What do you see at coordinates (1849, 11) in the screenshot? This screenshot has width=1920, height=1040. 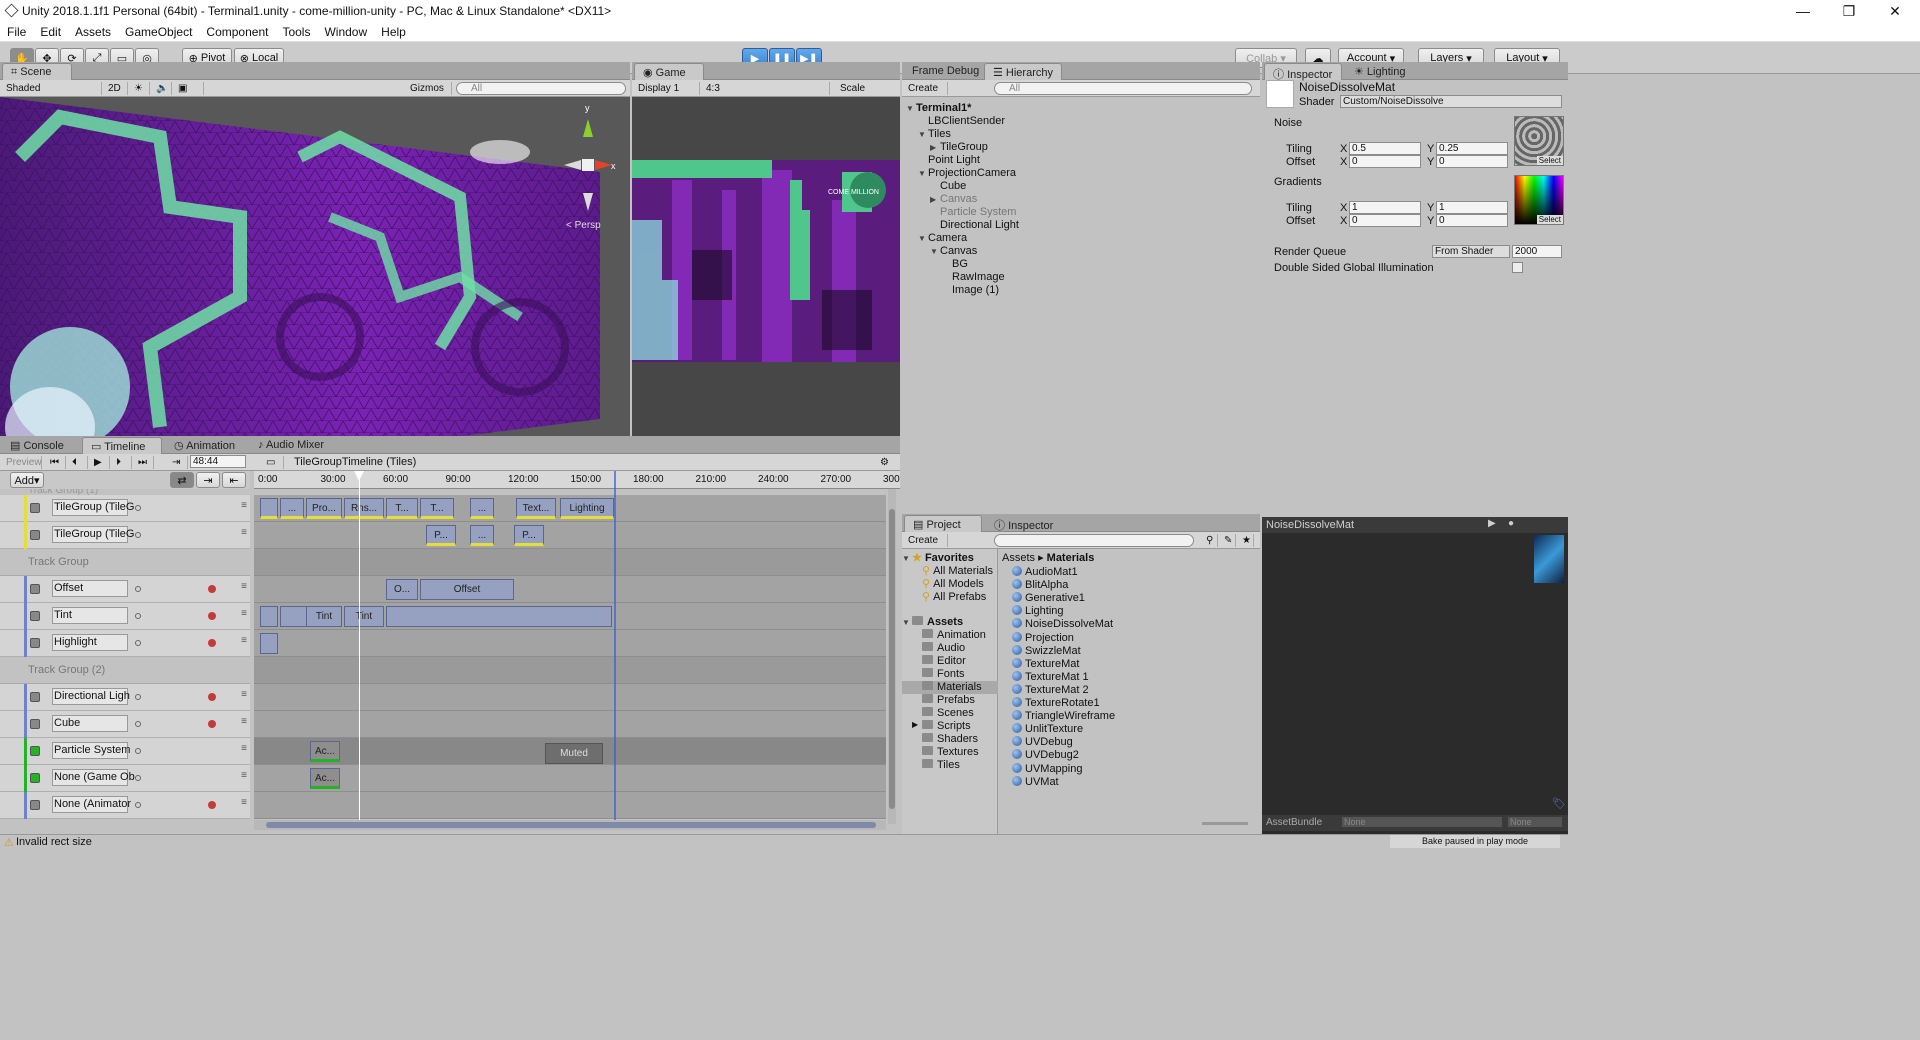 I see `maximize-button: ❐` at bounding box center [1849, 11].